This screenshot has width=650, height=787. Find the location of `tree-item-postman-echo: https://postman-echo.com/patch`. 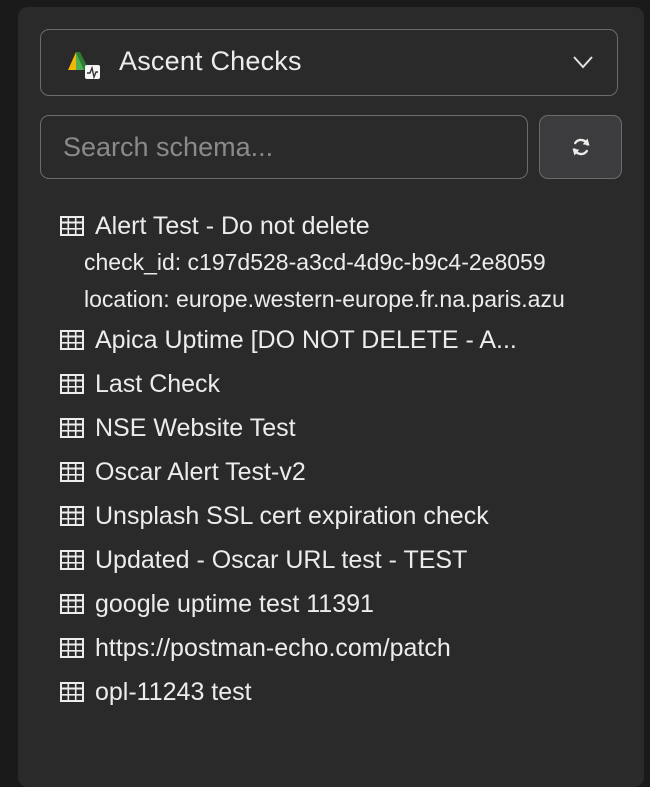

tree-item-postman-echo: https://postman-echo.com/patch is located at coordinates (341, 648).